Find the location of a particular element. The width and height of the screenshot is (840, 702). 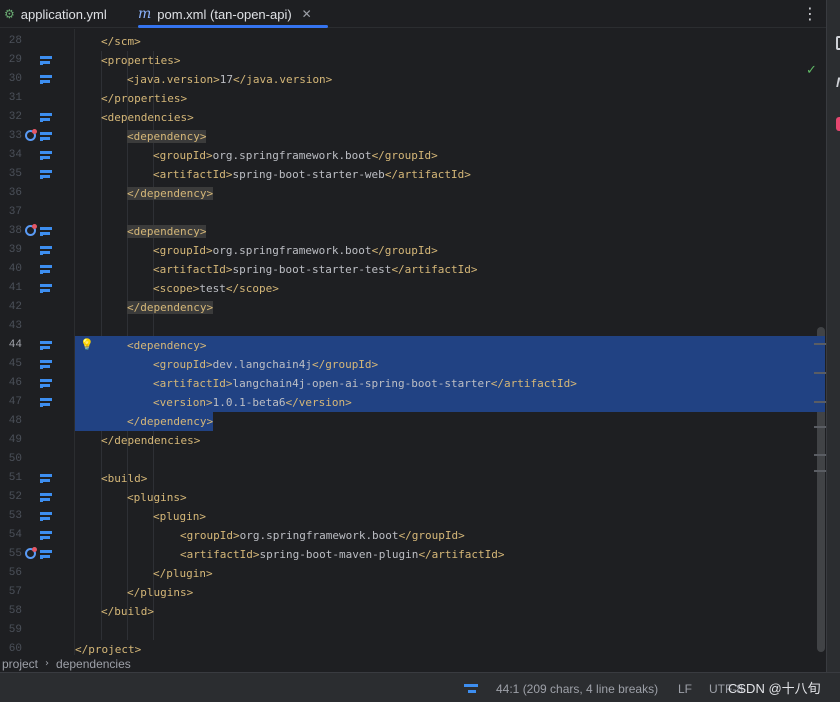

close-icon: ✕ is located at coordinates (307, 14).